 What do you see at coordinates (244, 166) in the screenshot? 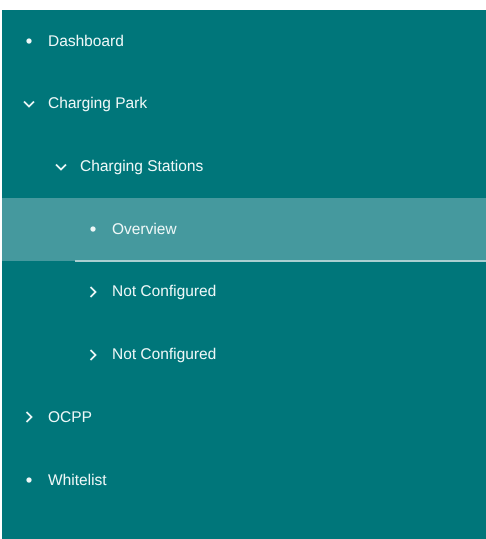
I see `tree-item: Charging Stations` at bounding box center [244, 166].